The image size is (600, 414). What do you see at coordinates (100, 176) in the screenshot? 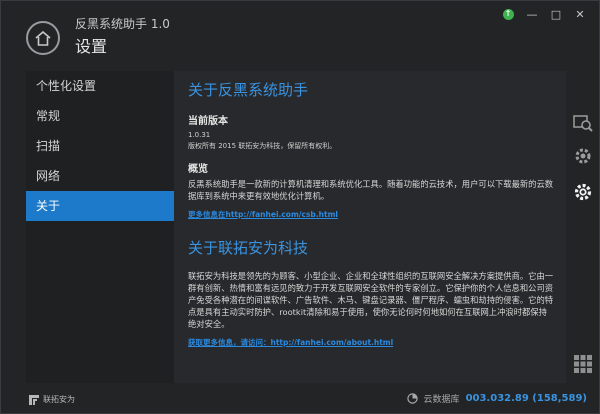
I see `sidebar-item-network: 网络` at bounding box center [100, 176].